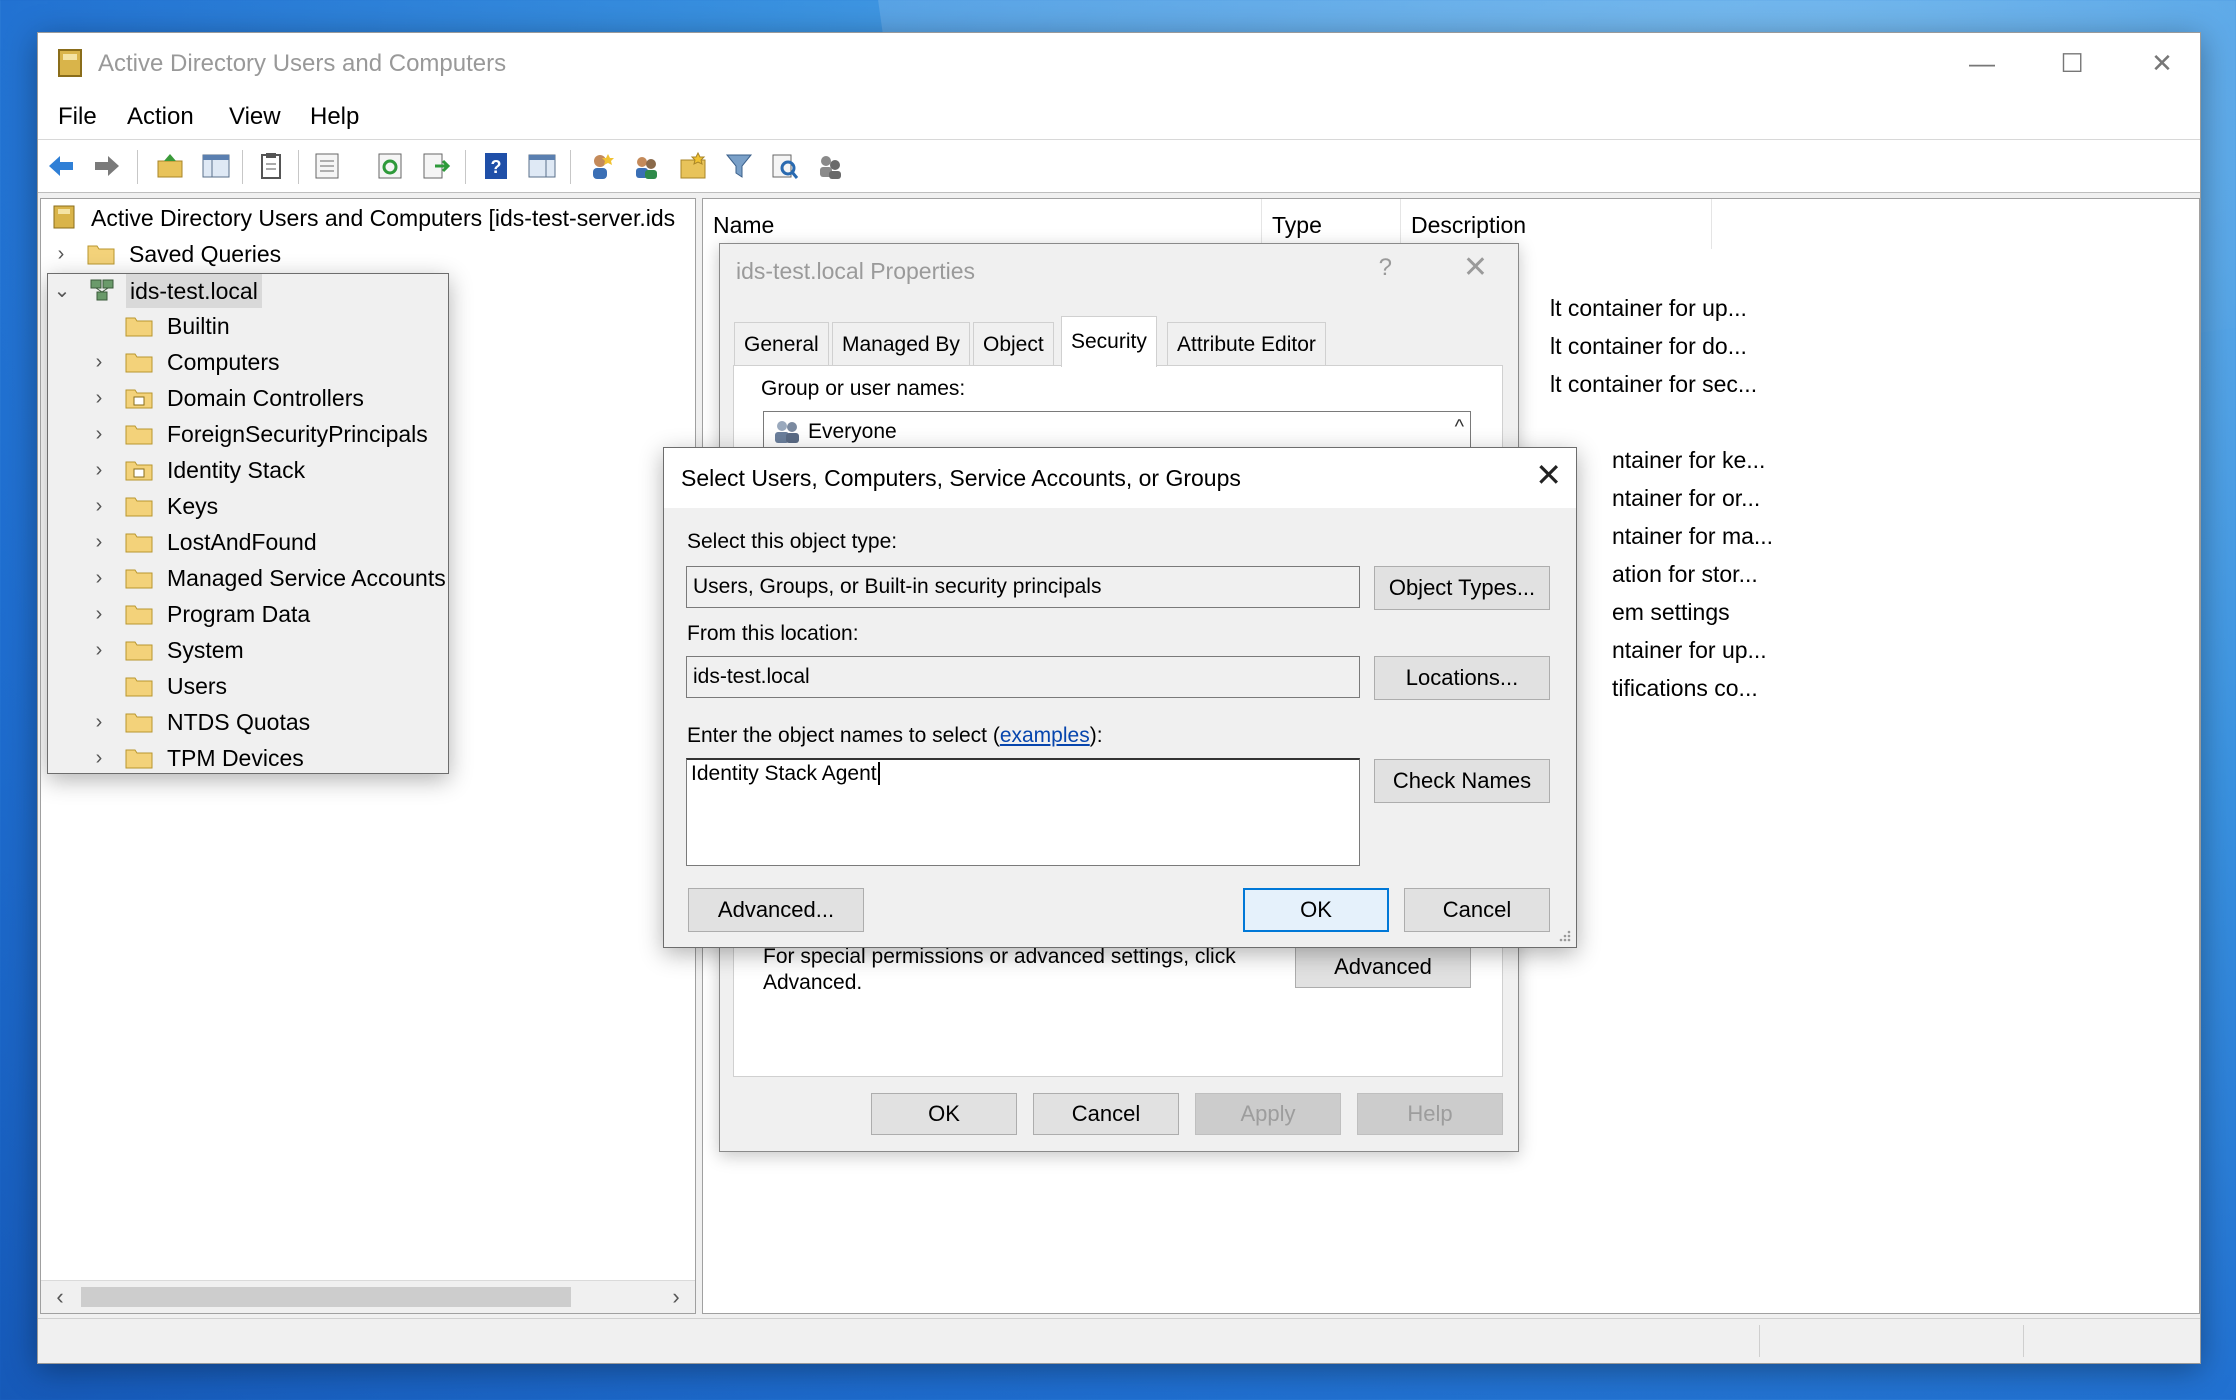  I want to click on close-button: ✕, so click(2162, 63).